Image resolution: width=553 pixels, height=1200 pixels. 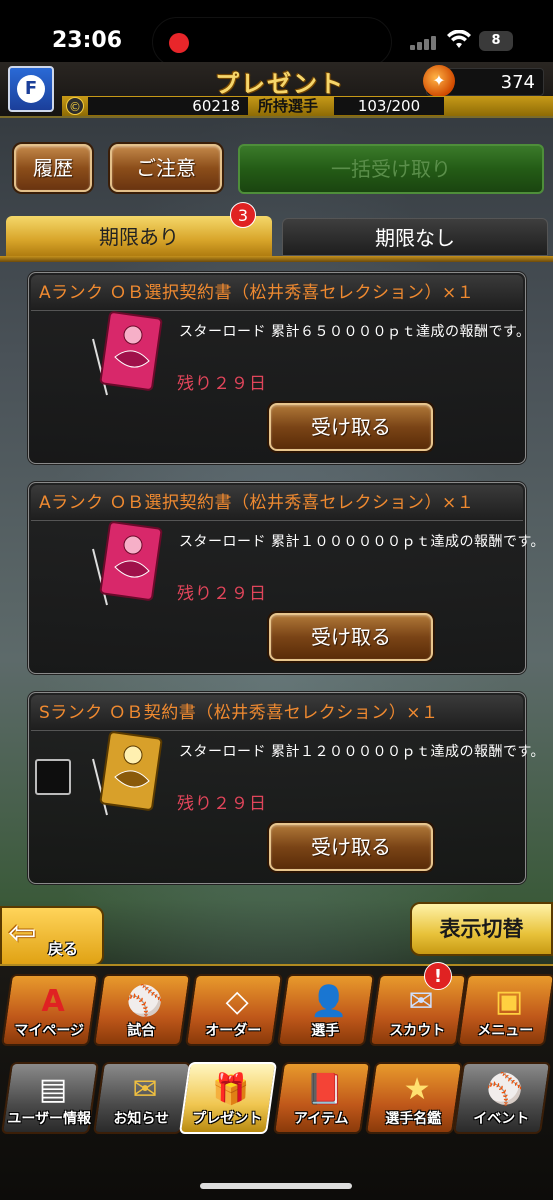 What do you see at coordinates (417, 1031) in the screenshot?
I see `nav-label: スカウト` at bounding box center [417, 1031].